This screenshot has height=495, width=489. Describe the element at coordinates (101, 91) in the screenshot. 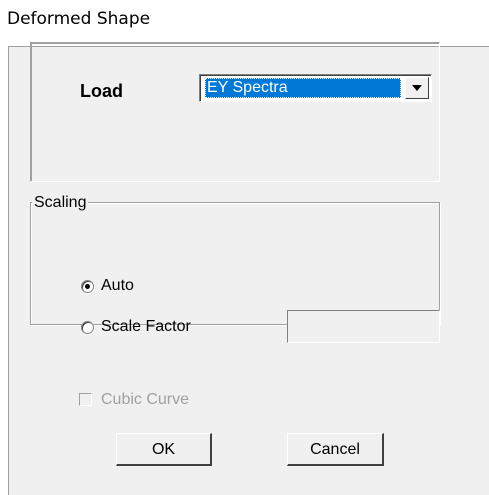

I see `load-label: Load` at that location.